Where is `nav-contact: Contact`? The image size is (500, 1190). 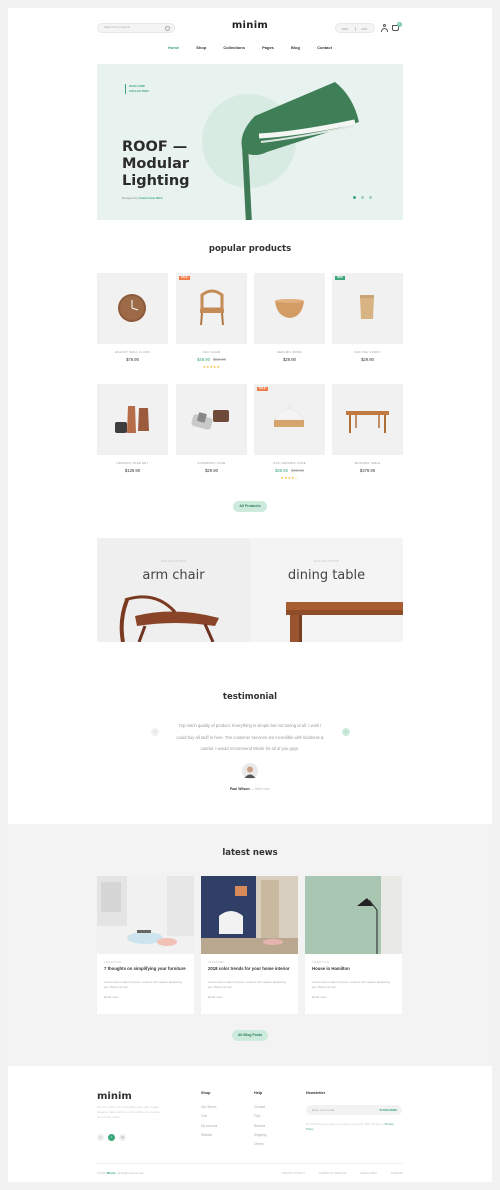
nav-contact: Contact is located at coordinates (324, 47).